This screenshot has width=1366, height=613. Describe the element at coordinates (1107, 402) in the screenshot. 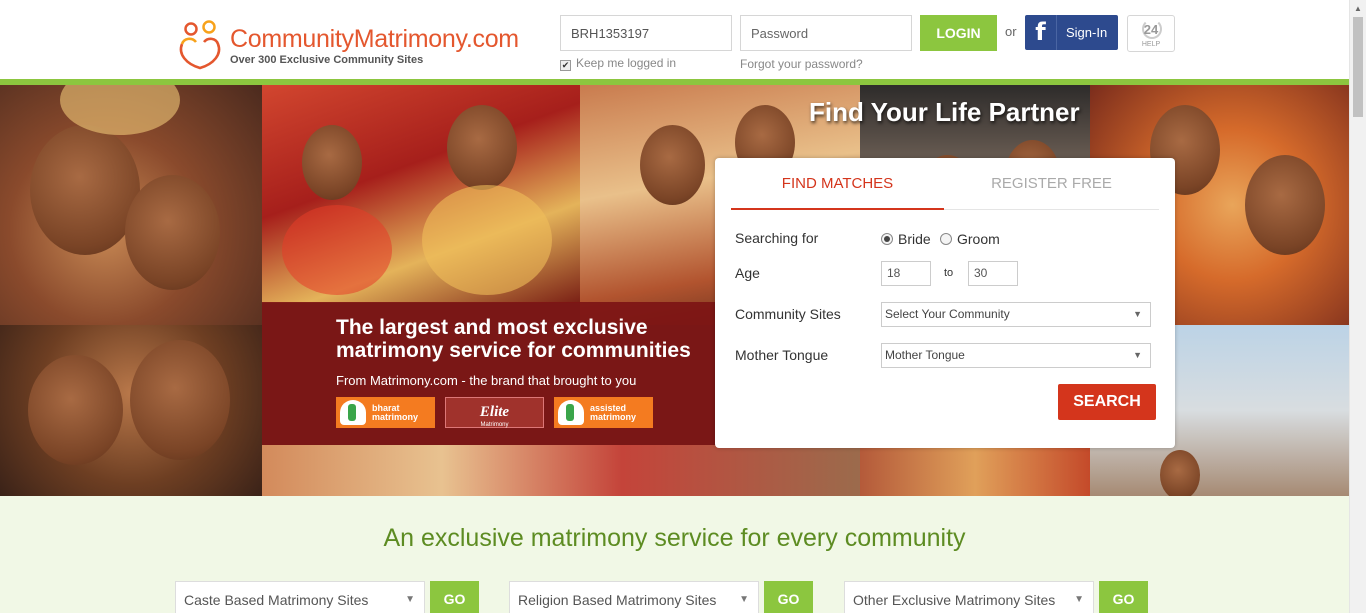

I see `search-button: SEARCH` at that location.